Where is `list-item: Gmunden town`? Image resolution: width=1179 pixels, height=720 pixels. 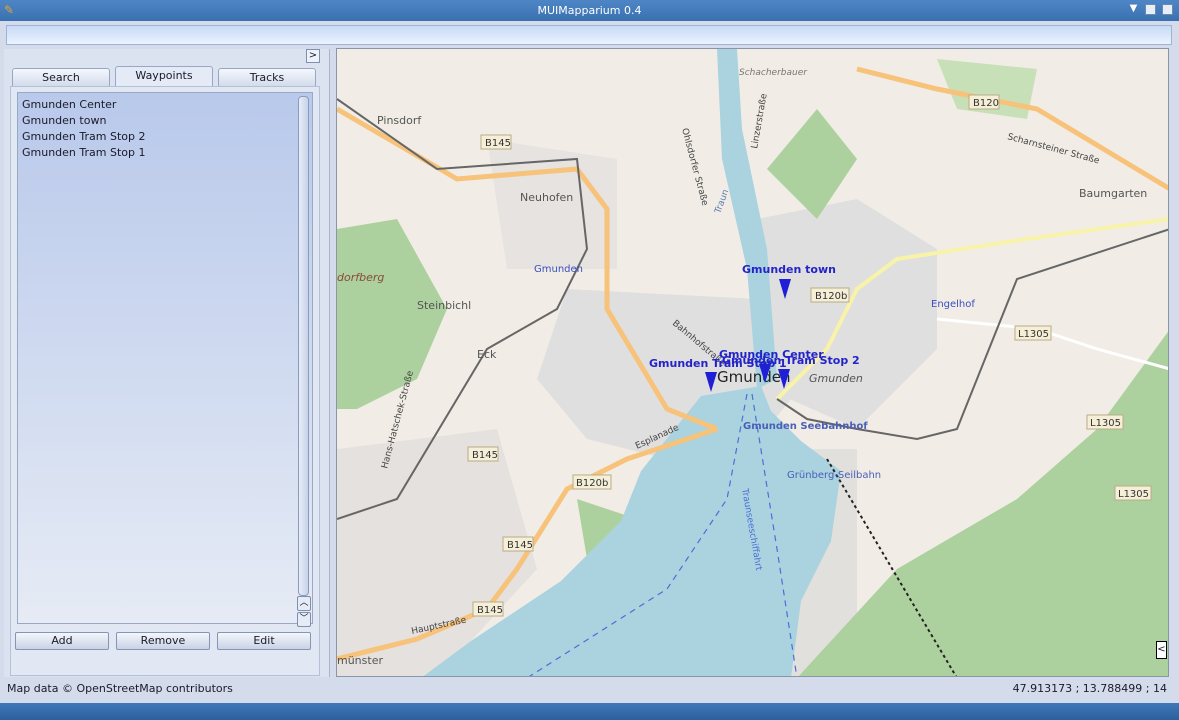 list-item: Gmunden town is located at coordinates (64, 120).